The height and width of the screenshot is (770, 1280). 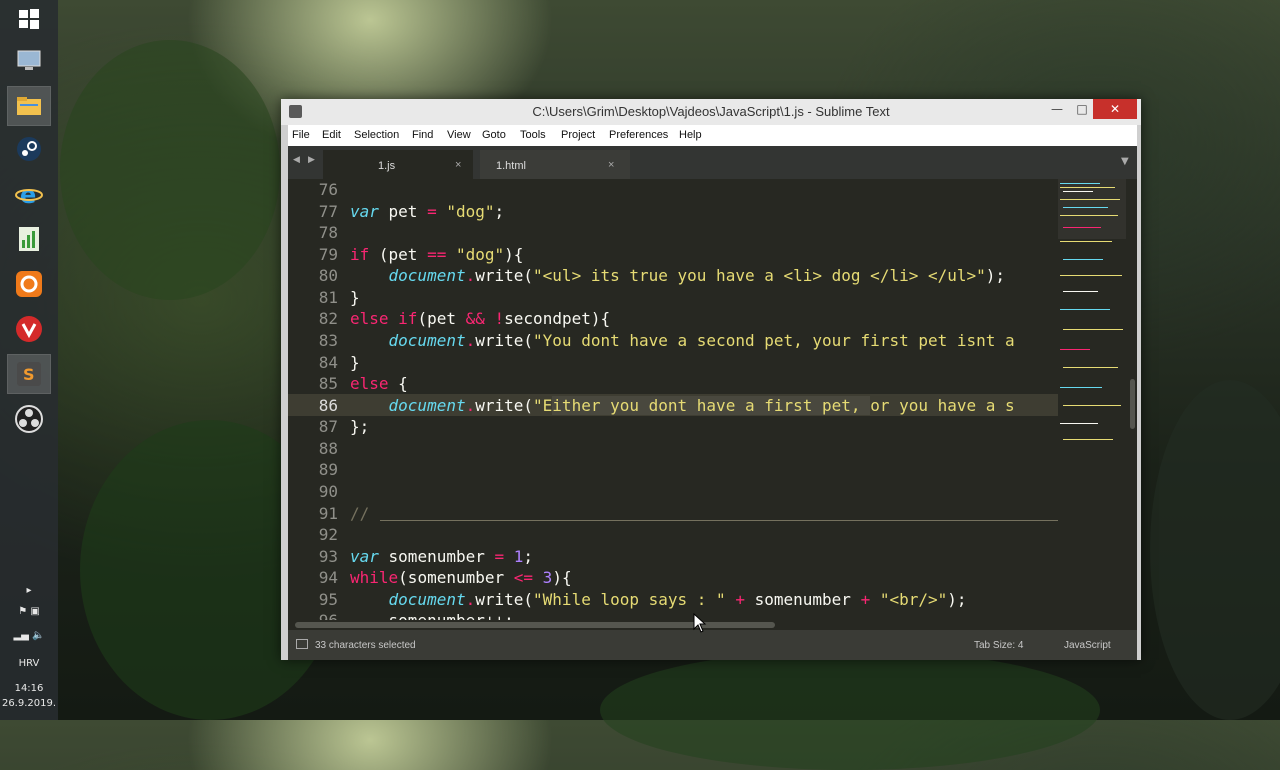 I want to click on token-operator: !, so click(x=499, y=318).